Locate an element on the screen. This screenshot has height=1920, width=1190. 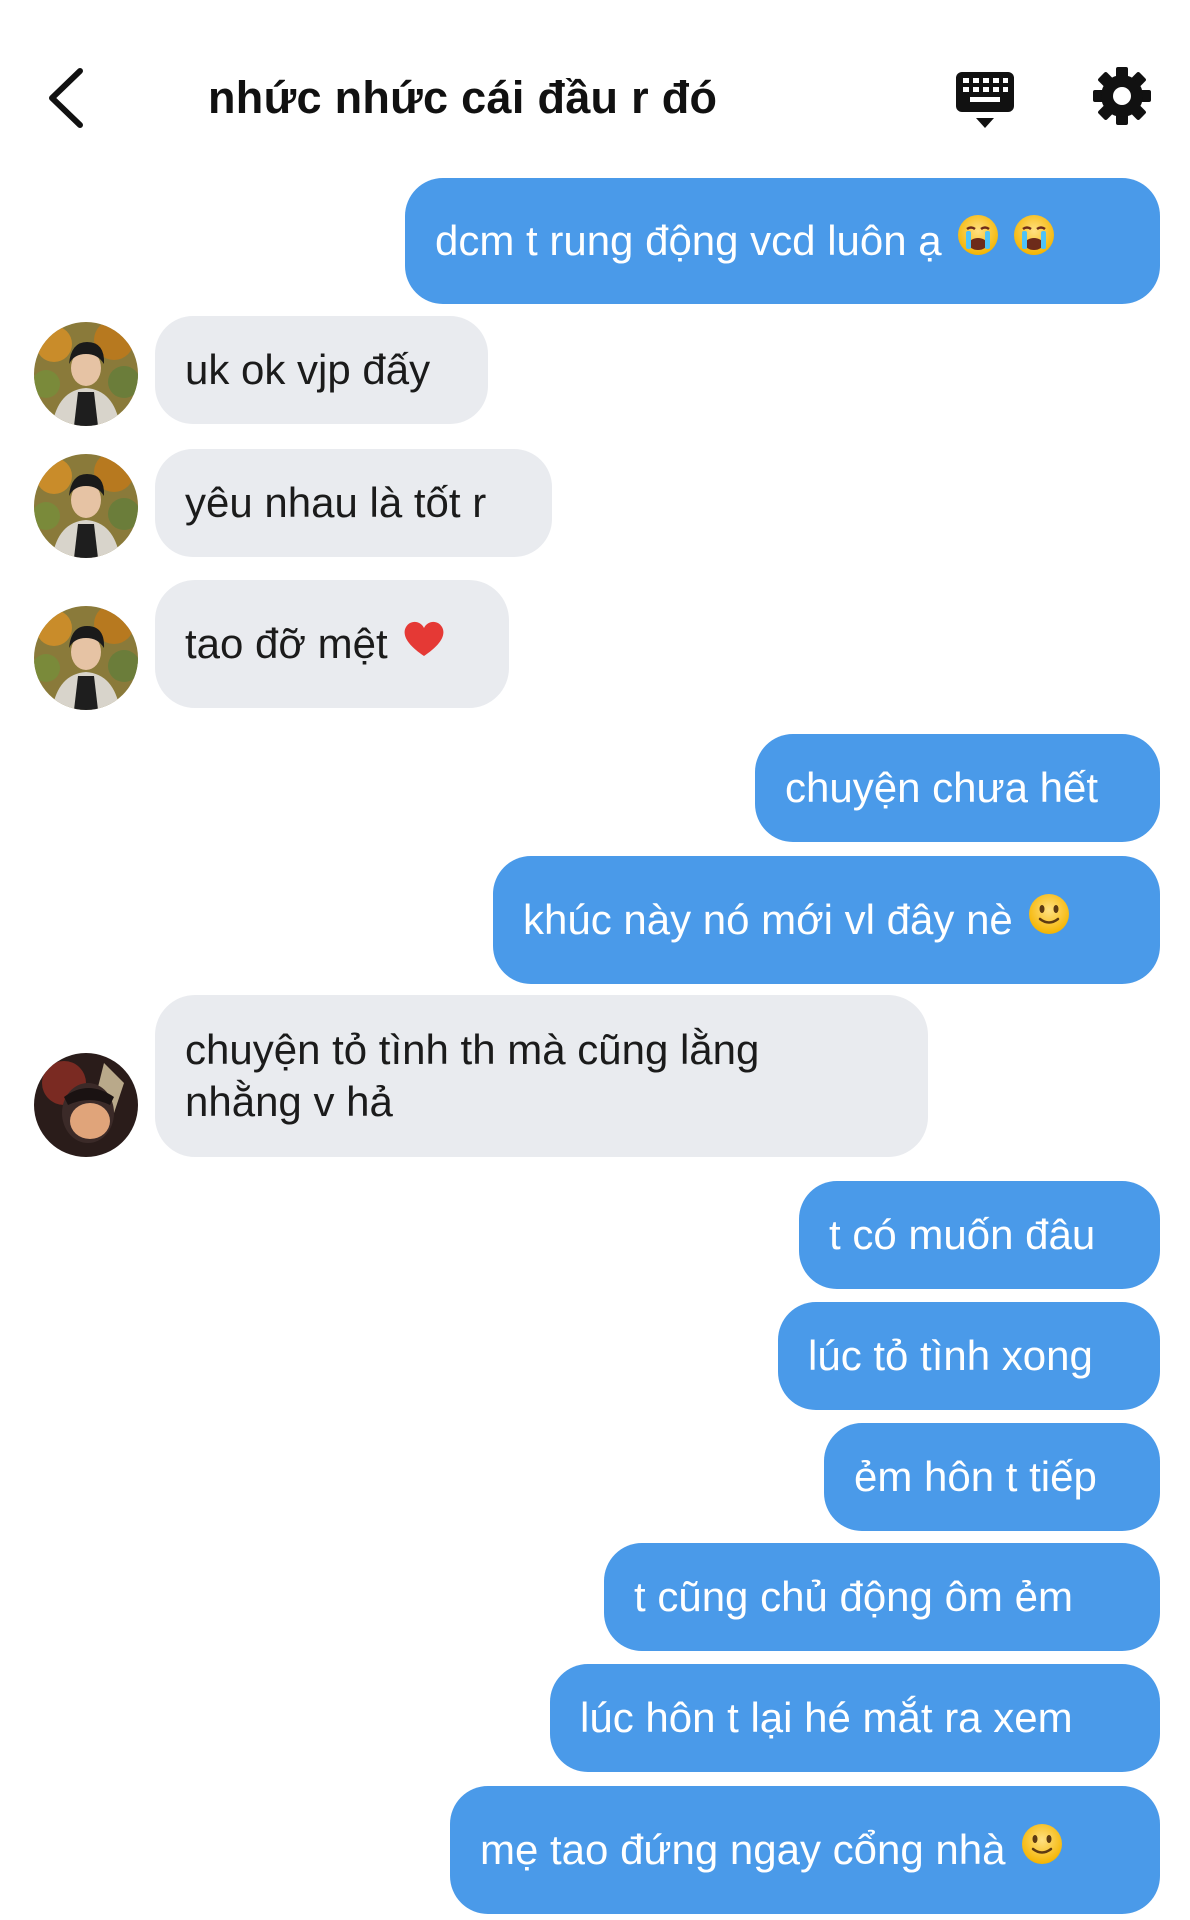
message-bubble-outgoing: t có muốn đâu is located at coordinates (979, 1235).